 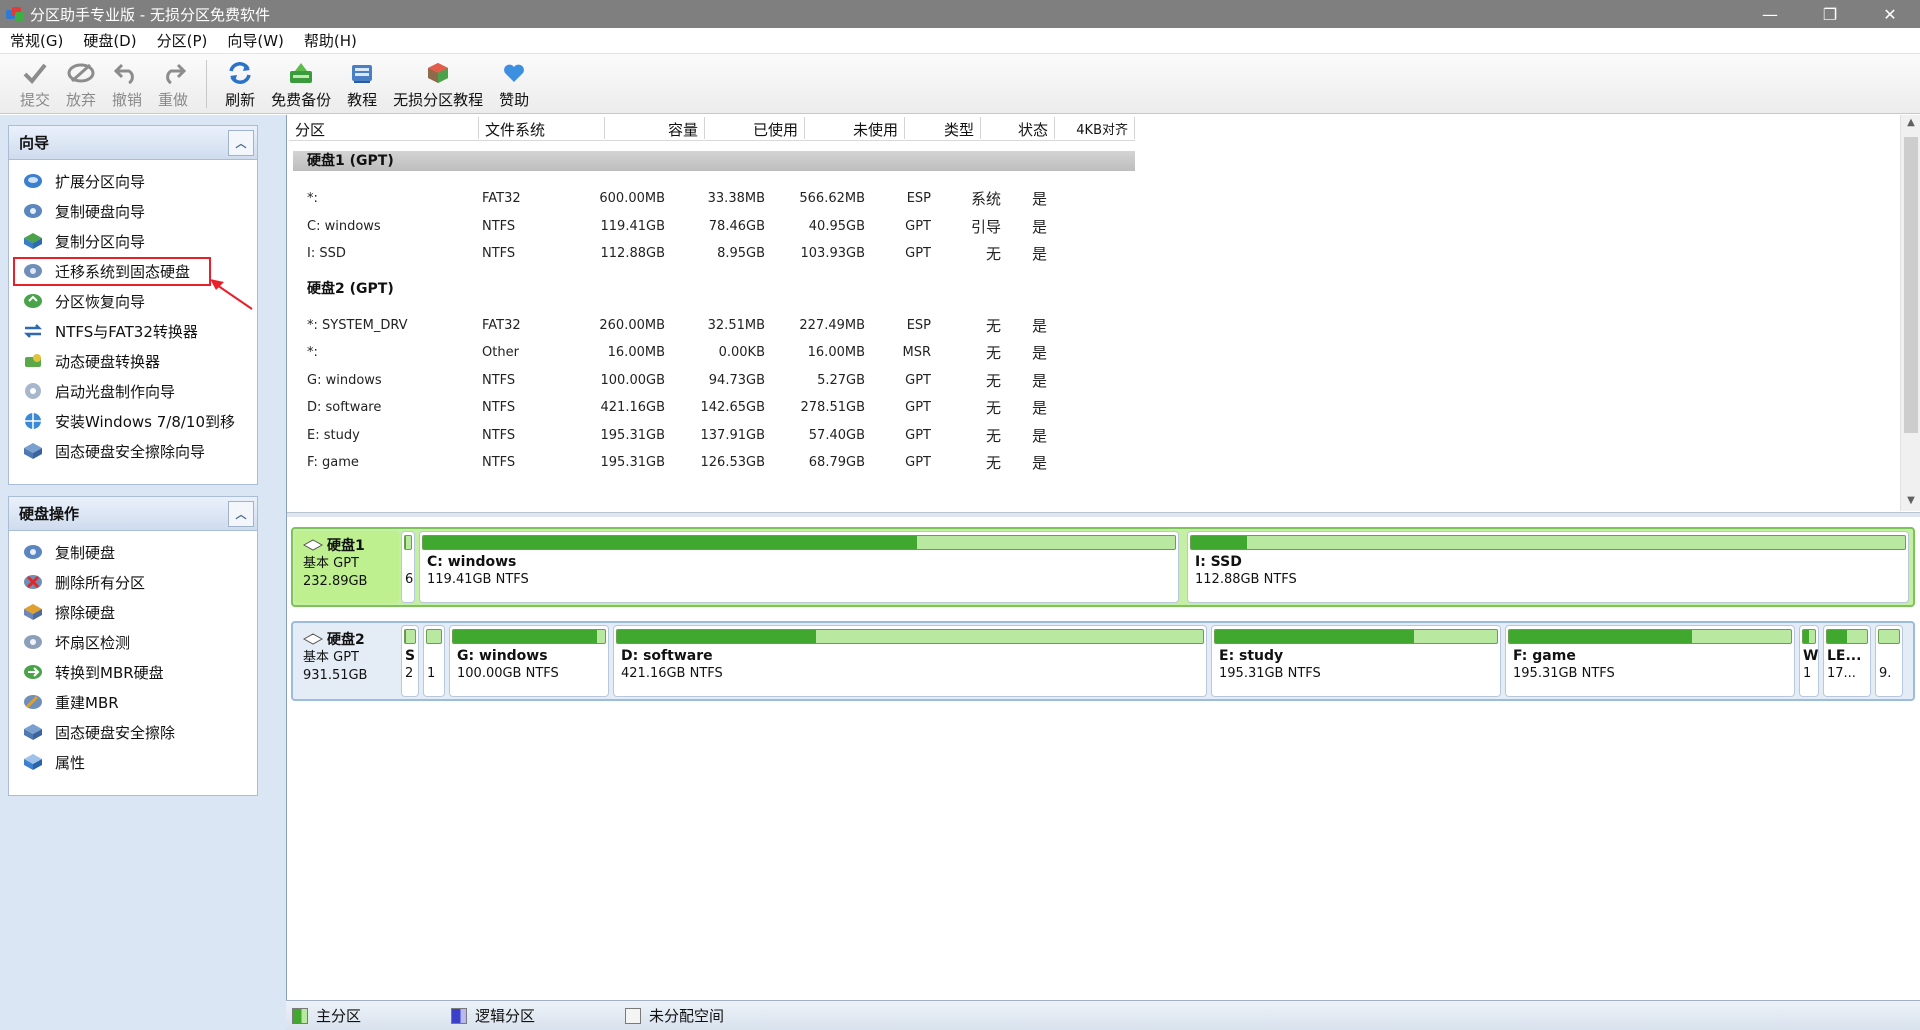 I want to click on wizard-item-copy-disk: 复制硬盘向导, so click(x=133, y=211).